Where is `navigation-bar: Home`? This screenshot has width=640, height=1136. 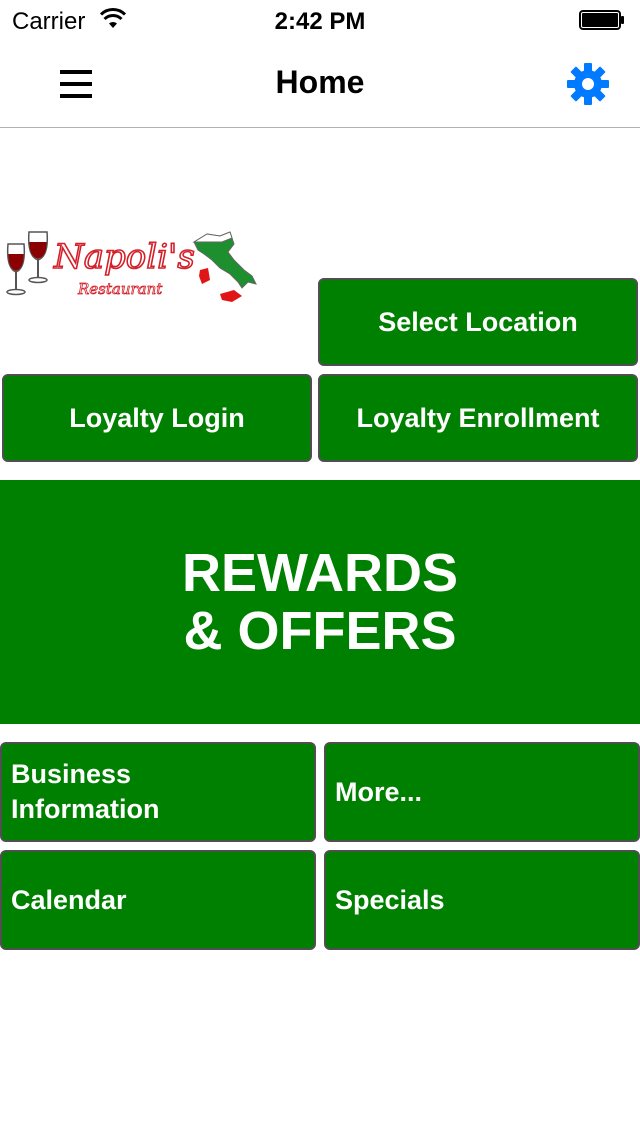
navigation-bar: Home is located at coordinates (320, 84).